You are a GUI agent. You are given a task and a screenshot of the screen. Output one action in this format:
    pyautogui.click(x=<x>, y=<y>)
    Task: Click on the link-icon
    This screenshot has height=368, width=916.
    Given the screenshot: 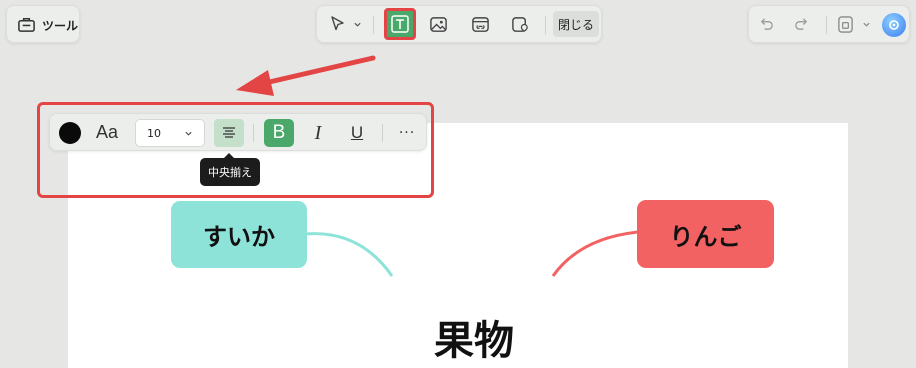 What is the action you would take?
    pyautogui.click(x=480, y=24)
    